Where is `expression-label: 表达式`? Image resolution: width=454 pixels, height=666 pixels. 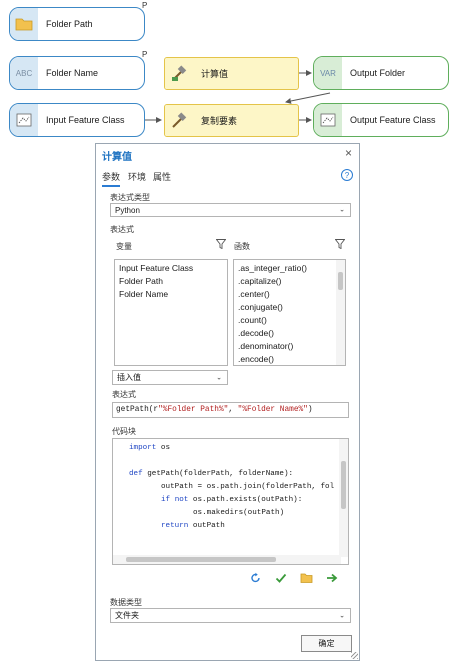
expression-label: 表达式 is located at coordinates (124, 394).